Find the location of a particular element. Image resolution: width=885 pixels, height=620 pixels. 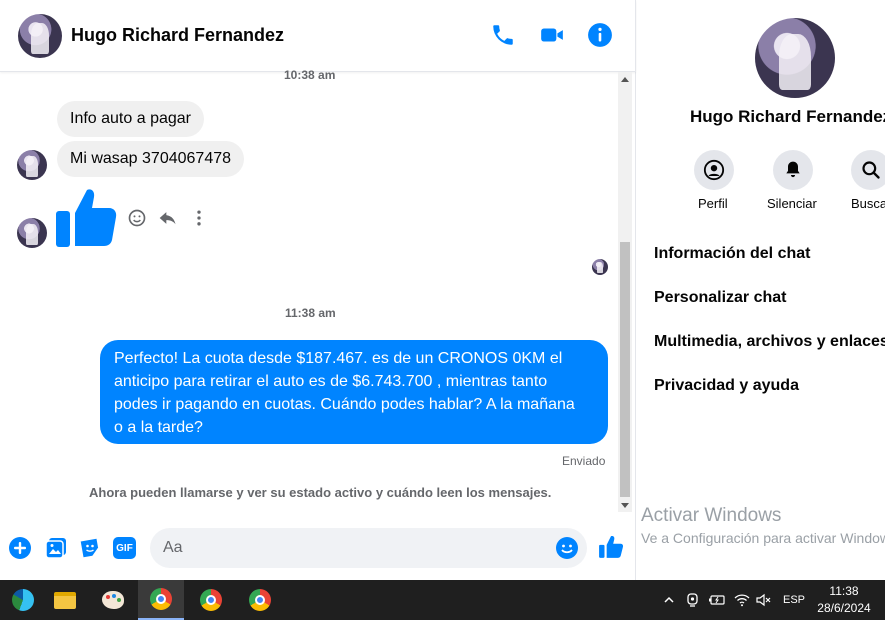

timestamp: 11:38 am is located at coordinates (310, 313).